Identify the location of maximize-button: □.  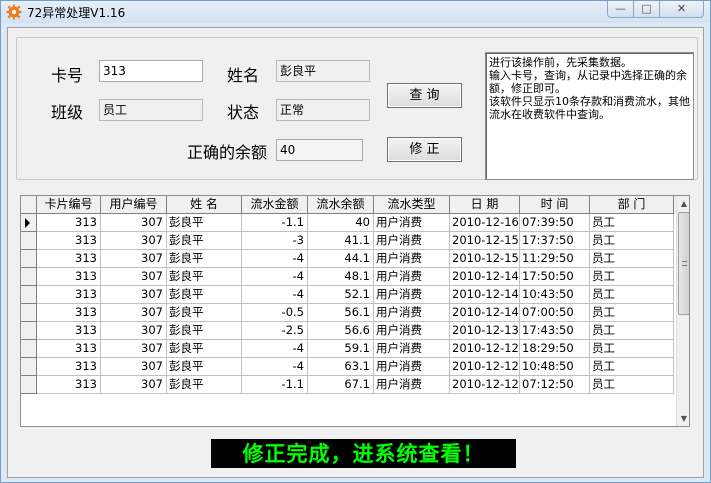
(646, 9).